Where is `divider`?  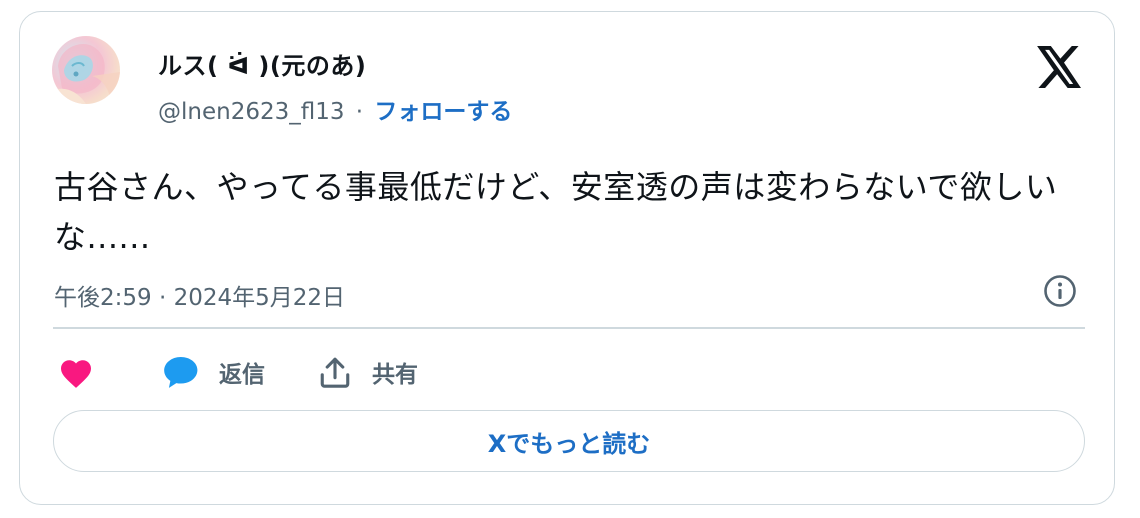 divider is located at coordinates (569, 328).